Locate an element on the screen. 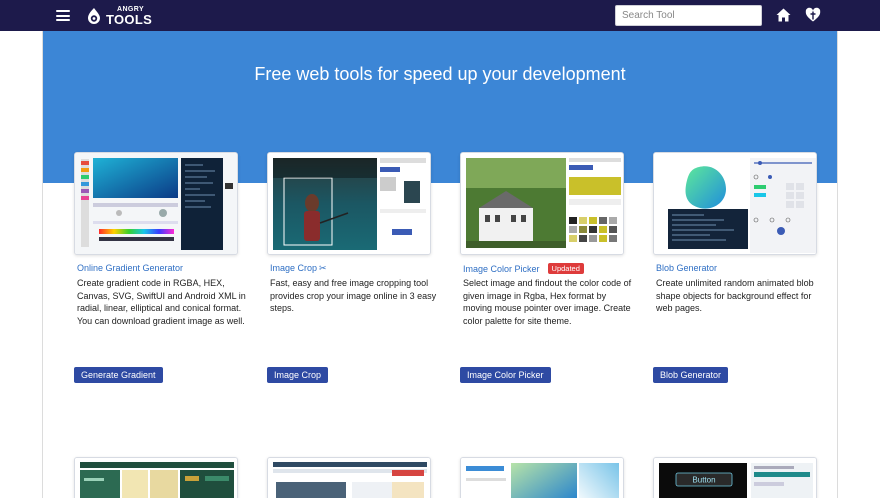 The image size is (880, 498). color-picker-title-link: Image Color Picker is located at coordinates (501, 269).